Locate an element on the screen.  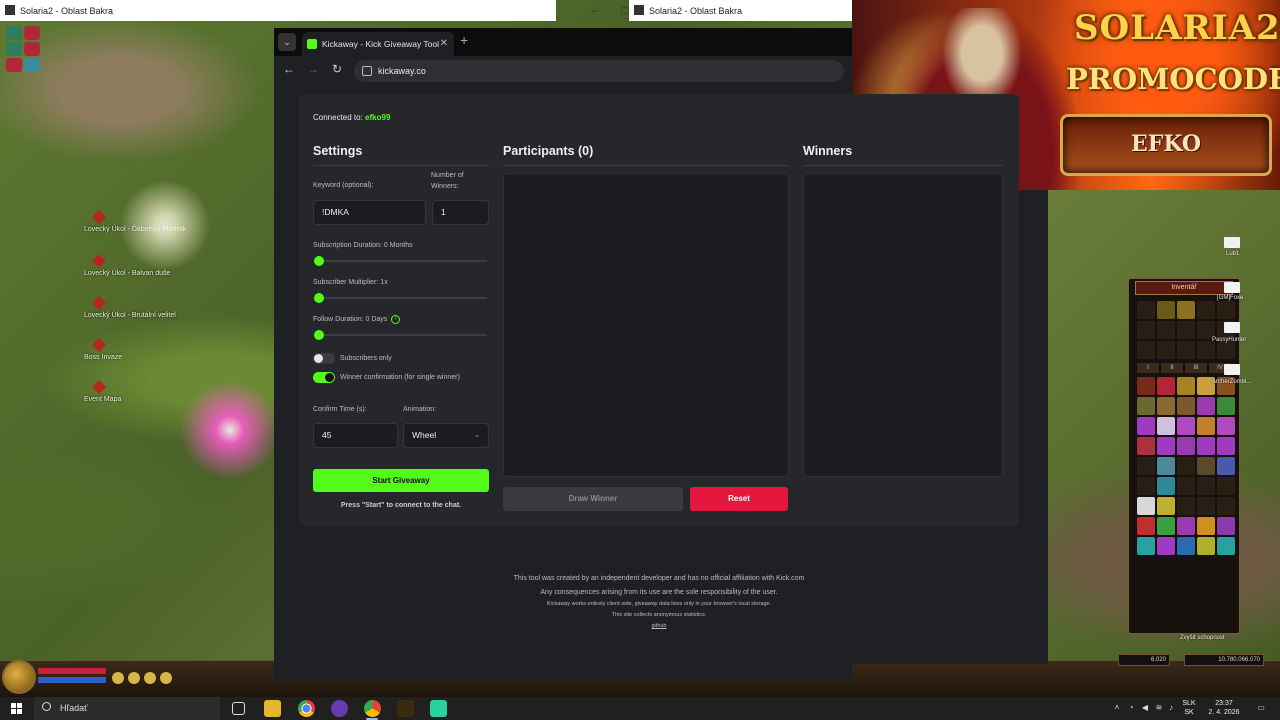
character-orb is located at coordinates (19, 677).